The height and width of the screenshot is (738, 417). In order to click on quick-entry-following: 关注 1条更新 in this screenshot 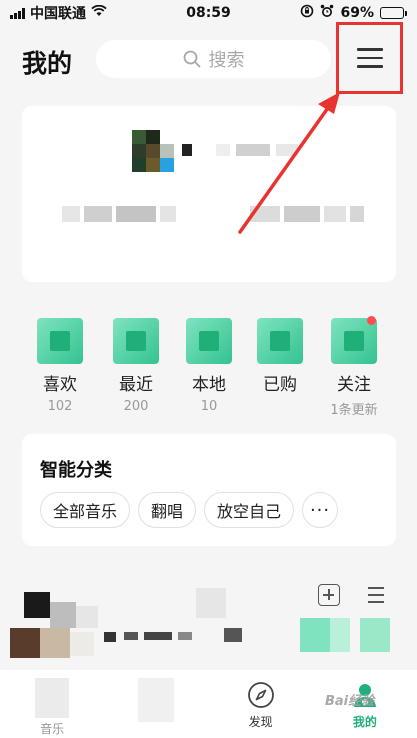, I will do `click(354, 359)`.